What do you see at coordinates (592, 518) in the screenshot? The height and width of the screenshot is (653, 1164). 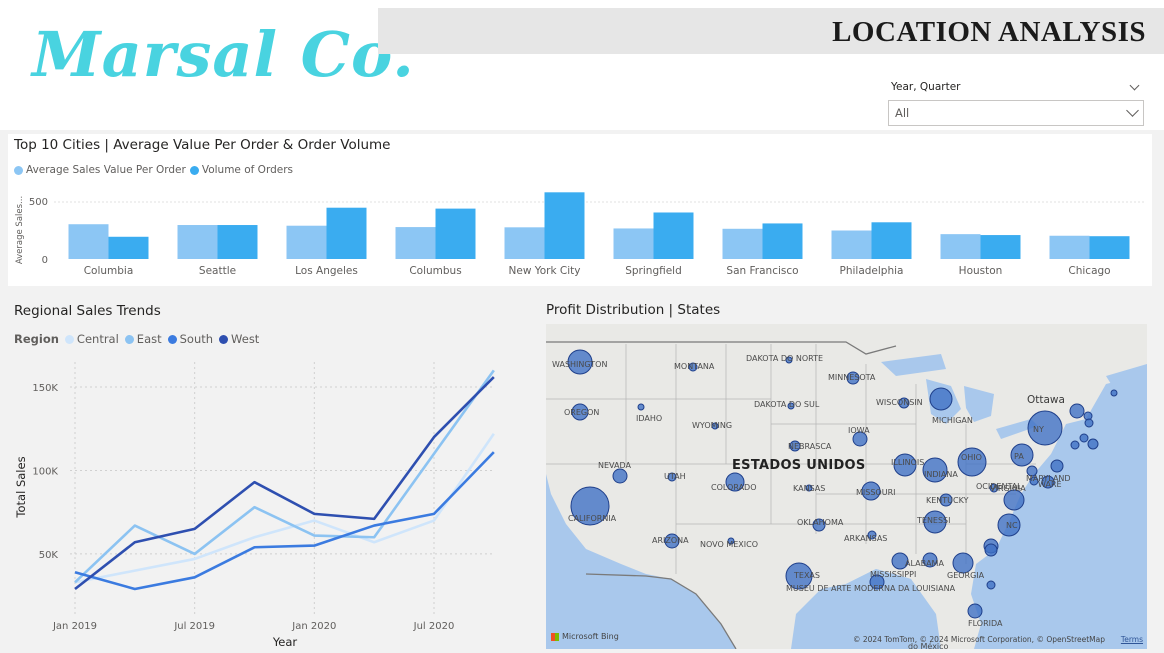 I see `state-label: CALIFORNIA` at bounding box center [592, 518].